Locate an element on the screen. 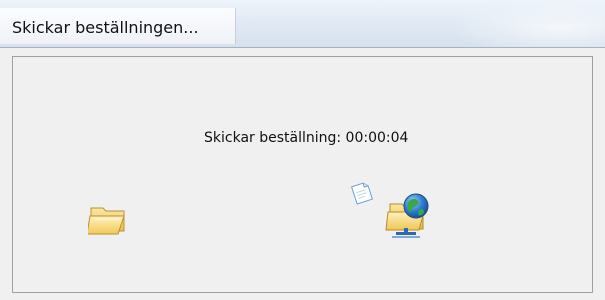 This screenshot has width=605, height=300. network-folder-icon is located at coordinates (407, 215).